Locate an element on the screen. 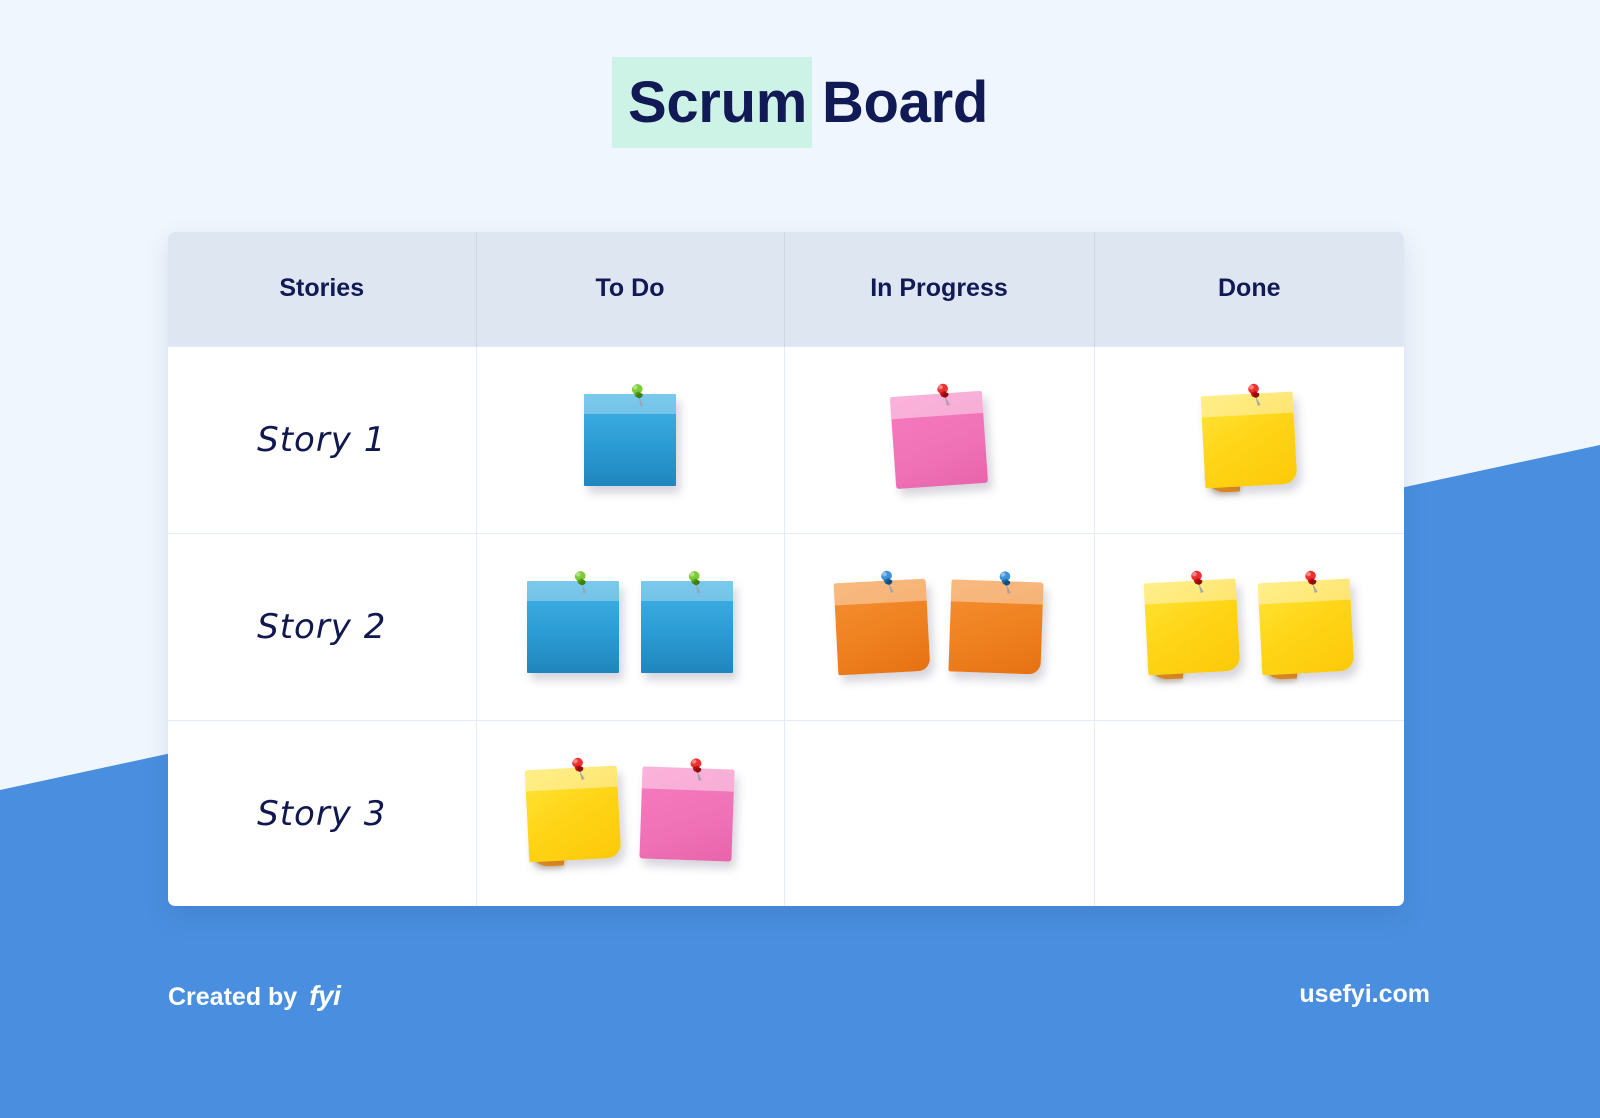 This screenshot has height=1118, width=1600. page-title: Scrum Board is located at coordinates (799, 102).